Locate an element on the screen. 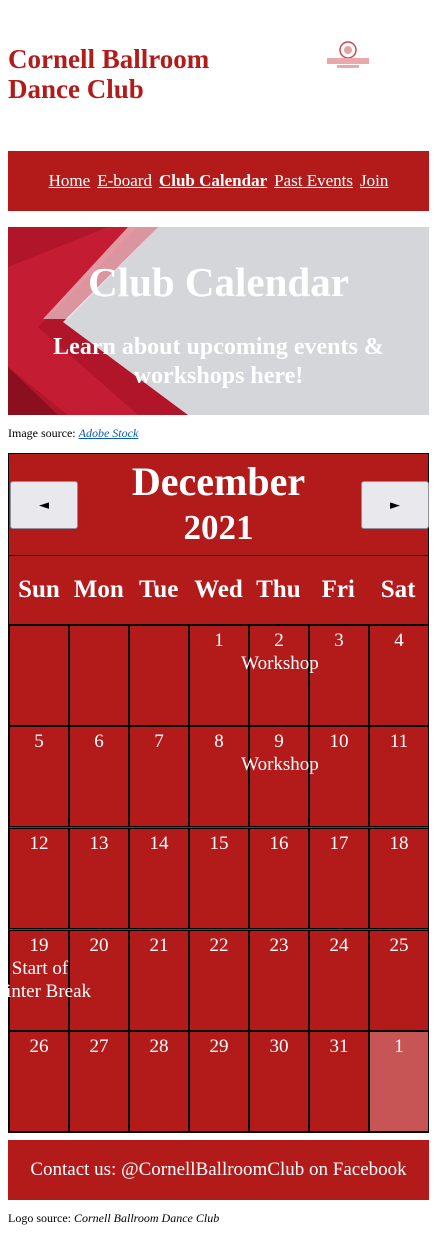 This screenshot has height=1238, width=437. calendar-day: 9 Workshop is located at coordinates (280, 776).